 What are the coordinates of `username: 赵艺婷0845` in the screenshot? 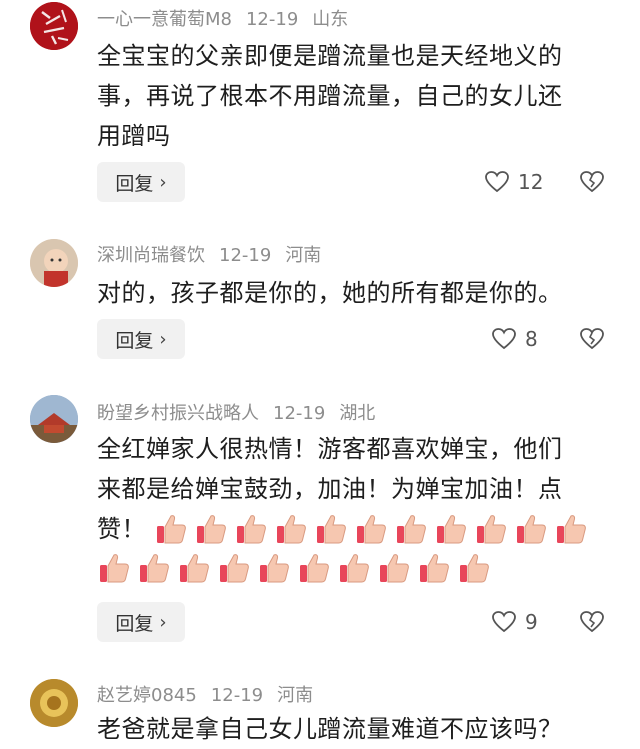 It's located at (147, 695).